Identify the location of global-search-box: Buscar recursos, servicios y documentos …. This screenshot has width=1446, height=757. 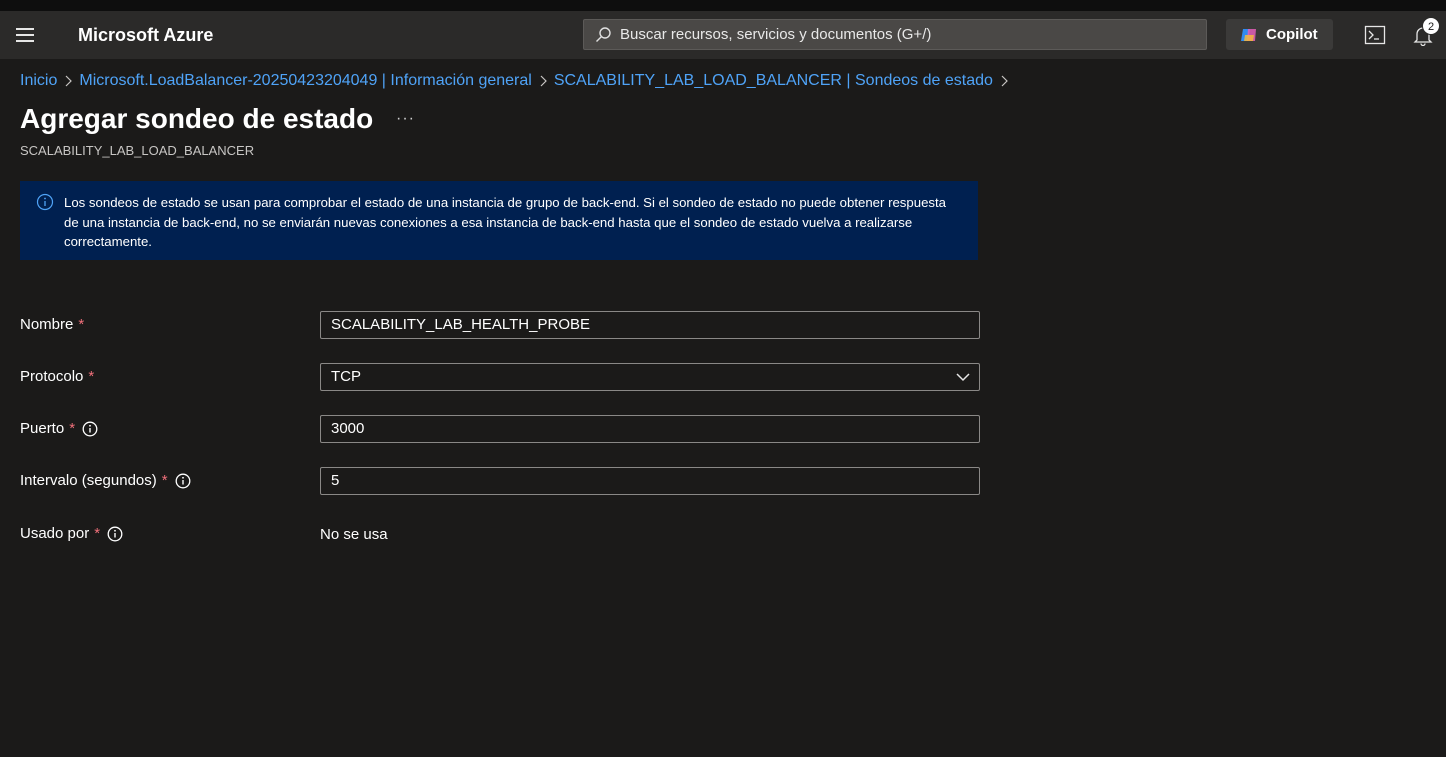
(895, 34).